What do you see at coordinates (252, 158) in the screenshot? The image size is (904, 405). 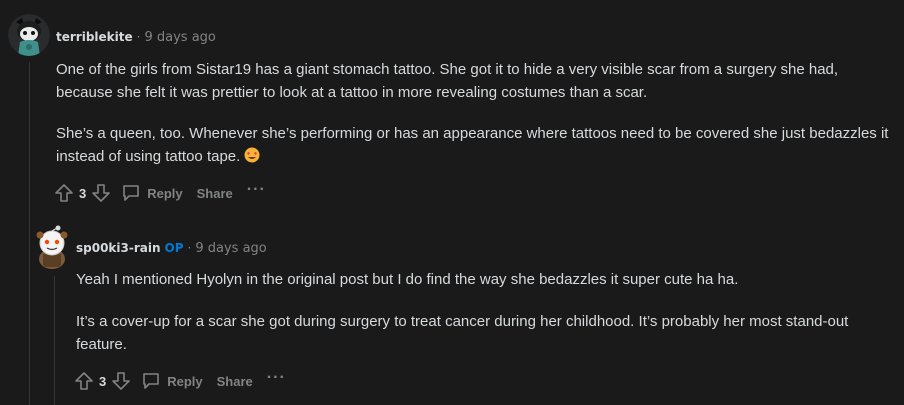 I see `star-struck-emoji-icon` at bounding box center [252, 158].